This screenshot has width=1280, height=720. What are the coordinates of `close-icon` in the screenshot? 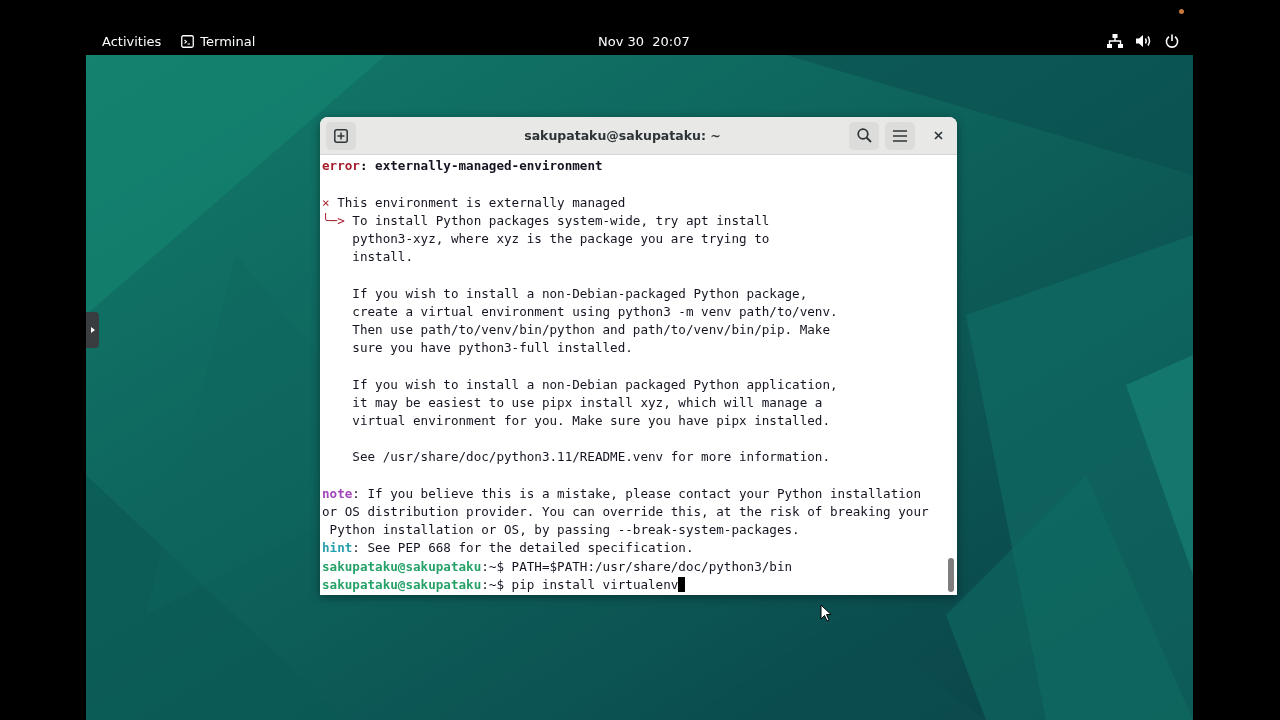 It's located at (938, 135).